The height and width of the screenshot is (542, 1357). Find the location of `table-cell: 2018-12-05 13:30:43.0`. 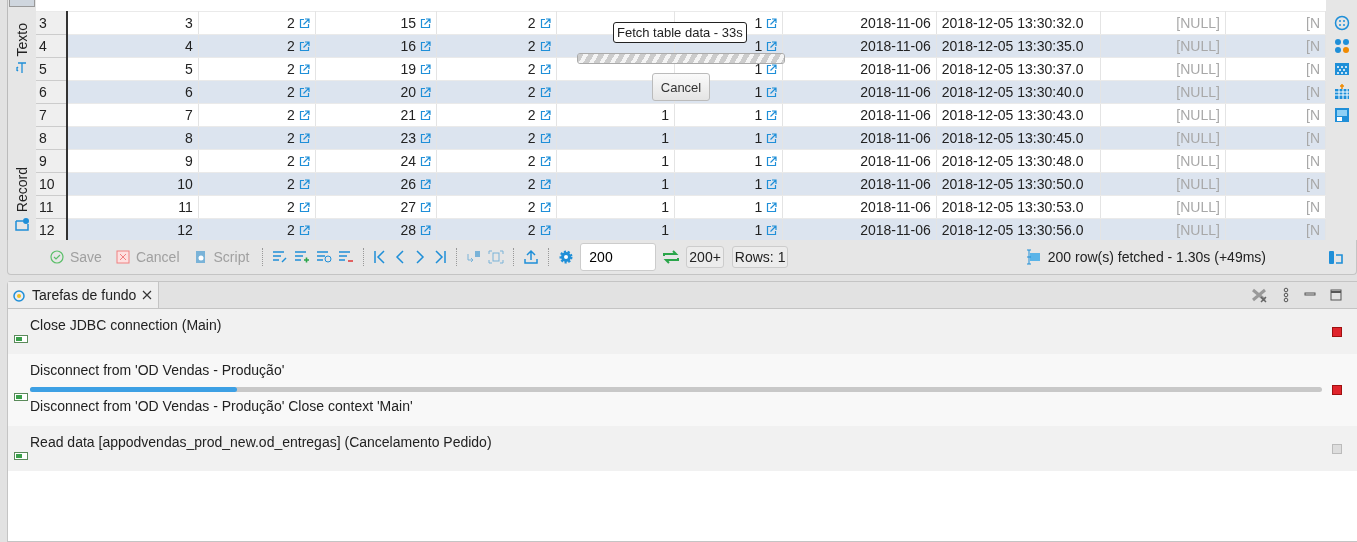

table-cell: 2018-12-05 13:30:43.0 is located at coordinates (1012, 115).